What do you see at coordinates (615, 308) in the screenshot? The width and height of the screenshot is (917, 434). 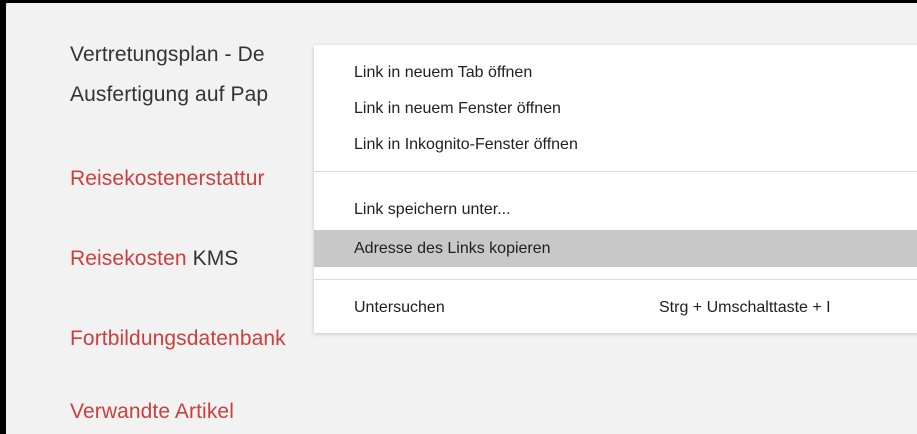 I see `menu-item-inspect: Untersuchen Strg + Umschalttaste + I` at bounding box center [615, 308].